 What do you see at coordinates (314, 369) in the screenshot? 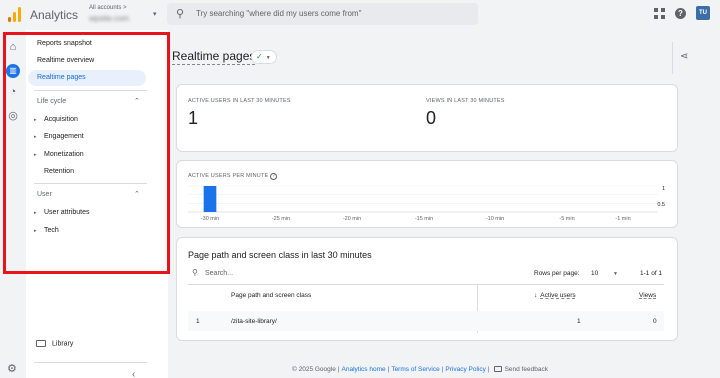
I see `footer-copyright: © 2025 Google` at bounding box center [314, 369].